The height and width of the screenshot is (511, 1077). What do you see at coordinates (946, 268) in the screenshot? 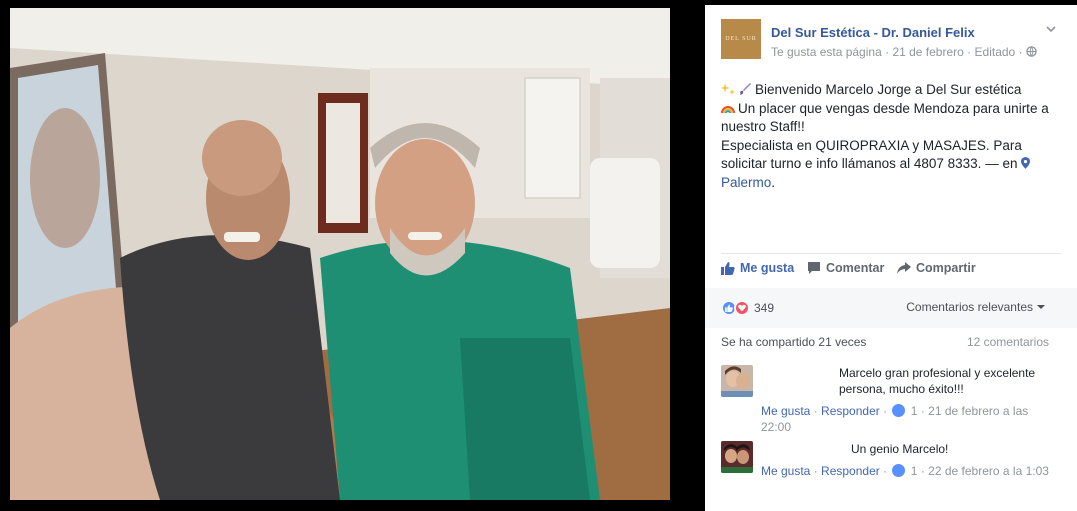
I see `share-button-label: Compartir` at bounding box center [946, 268].